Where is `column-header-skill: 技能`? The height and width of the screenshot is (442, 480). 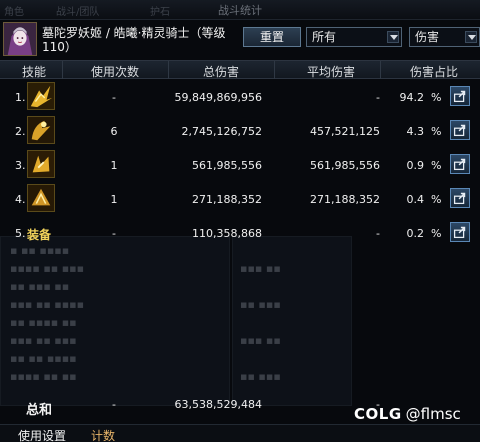
column-header-skill: 技能 is located at coordinates (33, 72).